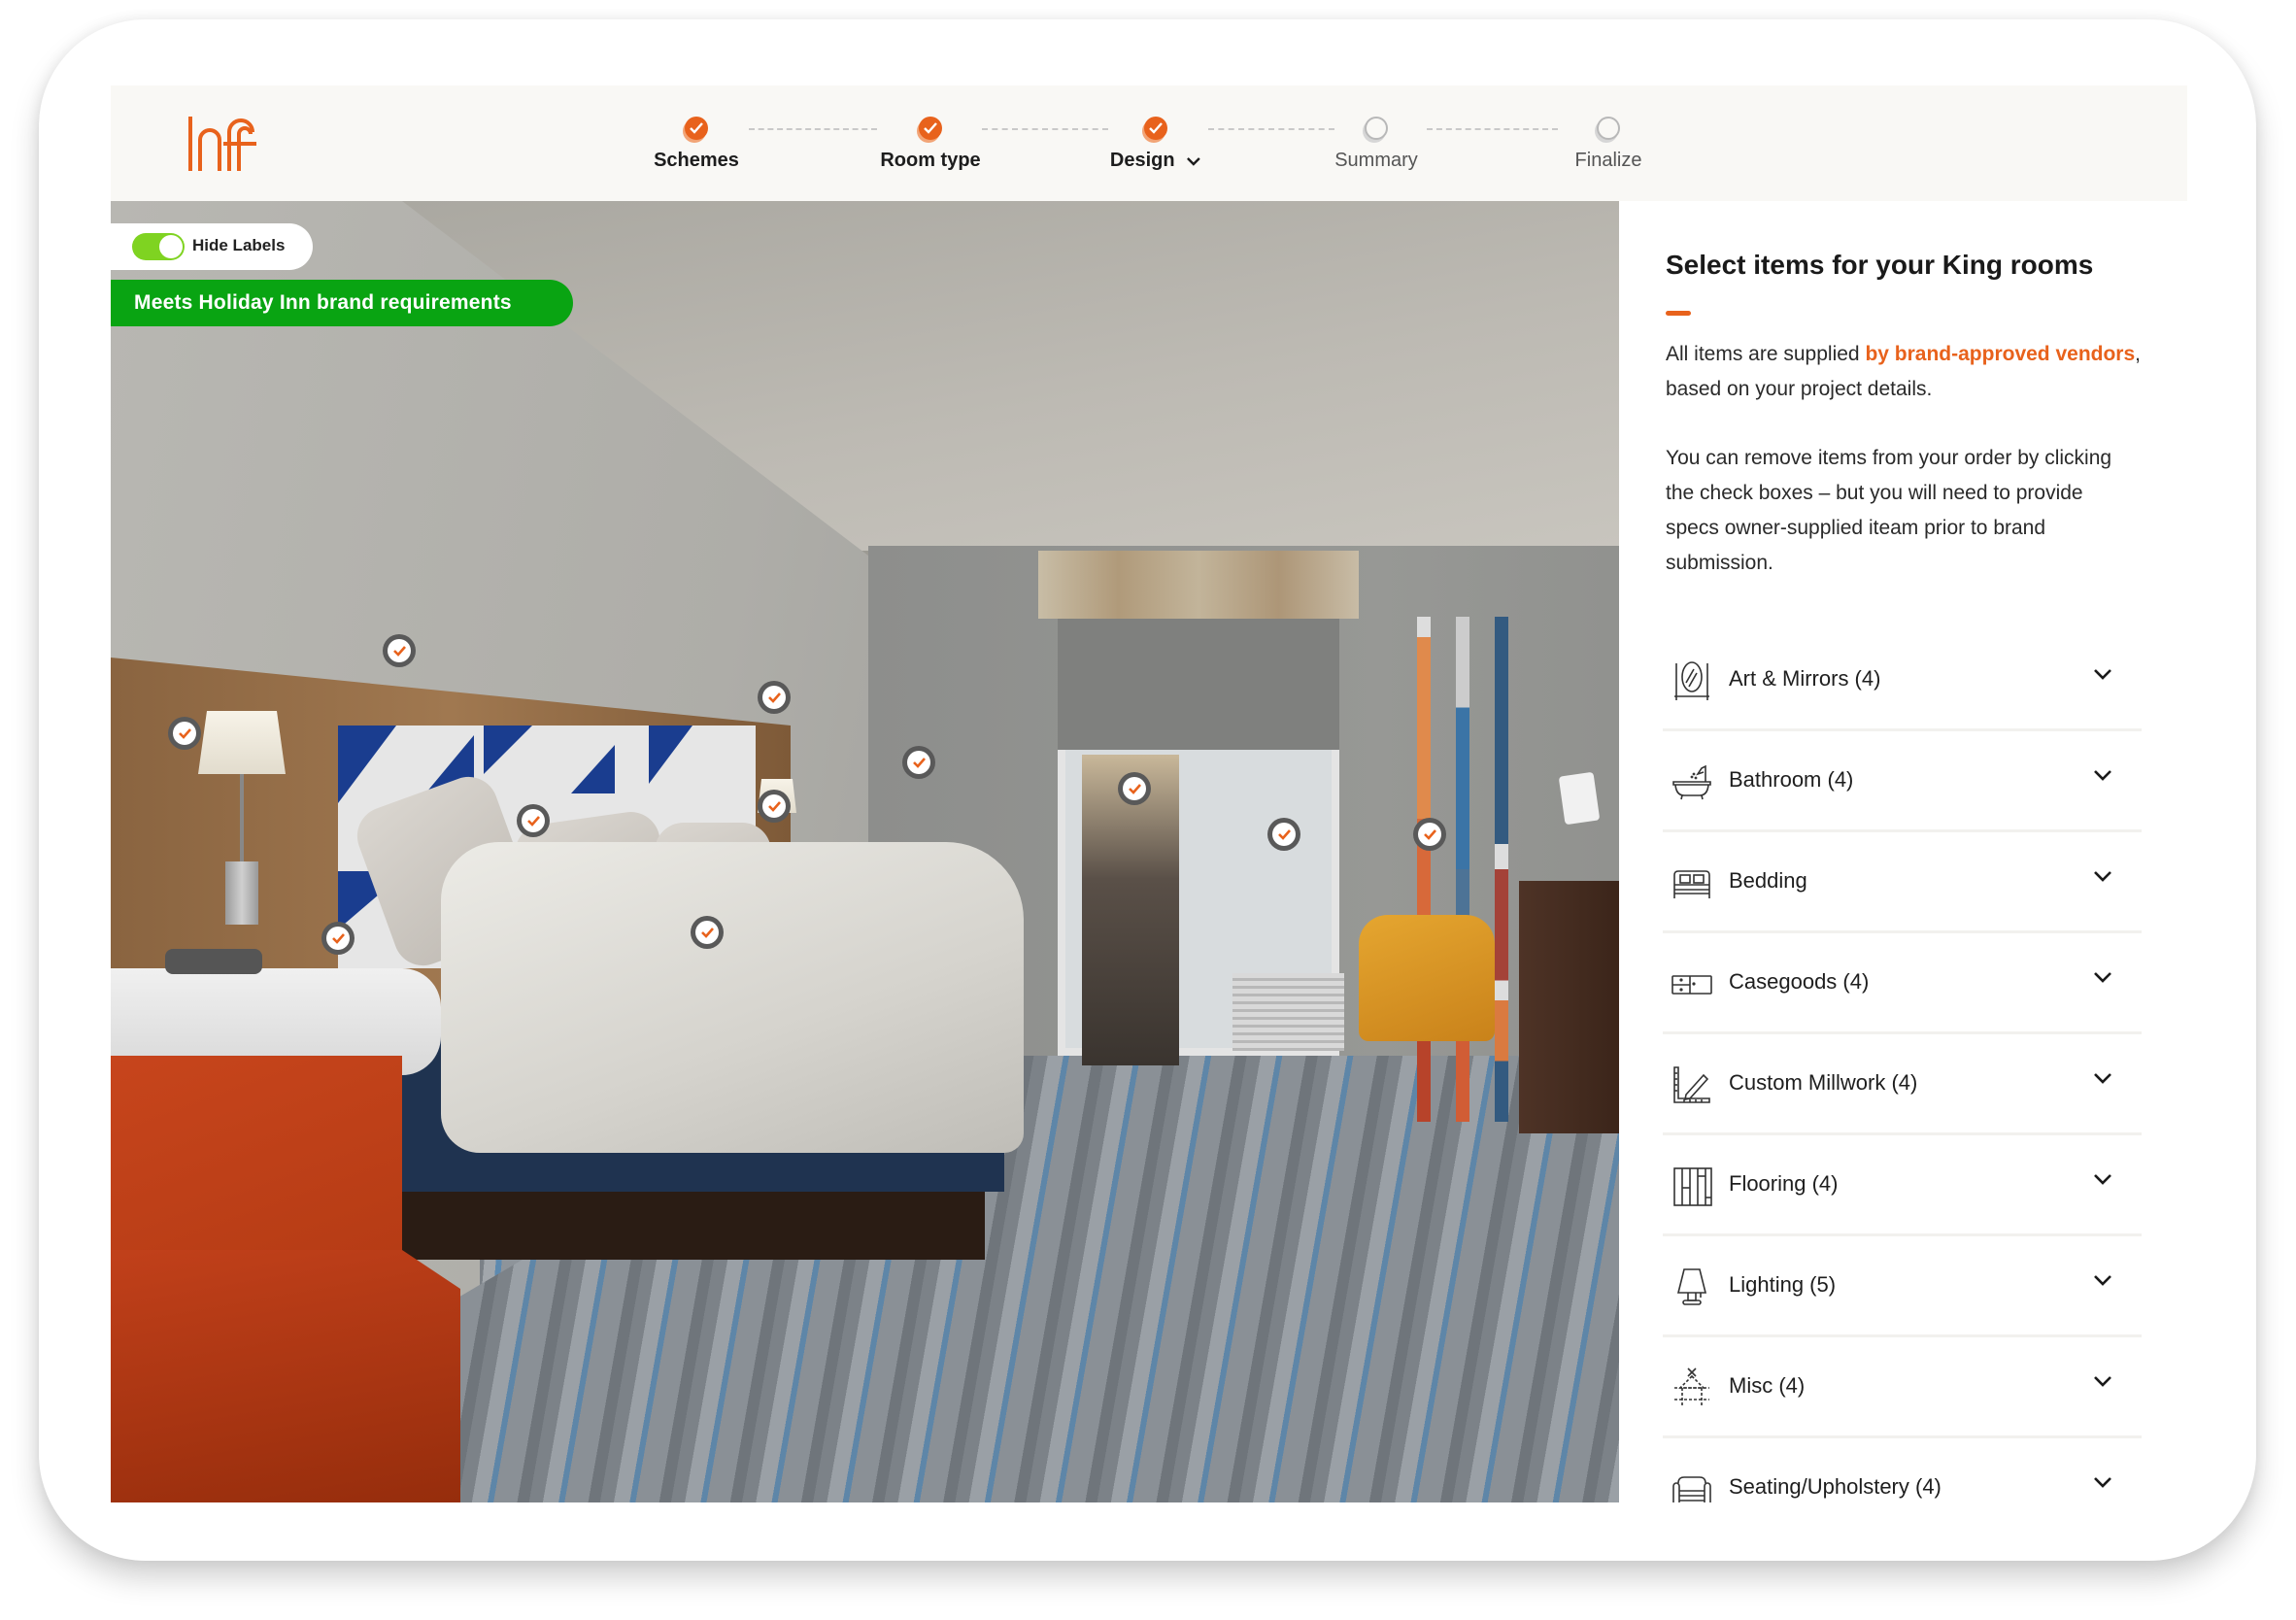 The width and height of the screenshot is (2296, 1620). I want to click on bed-icon, so click(1691, 884).